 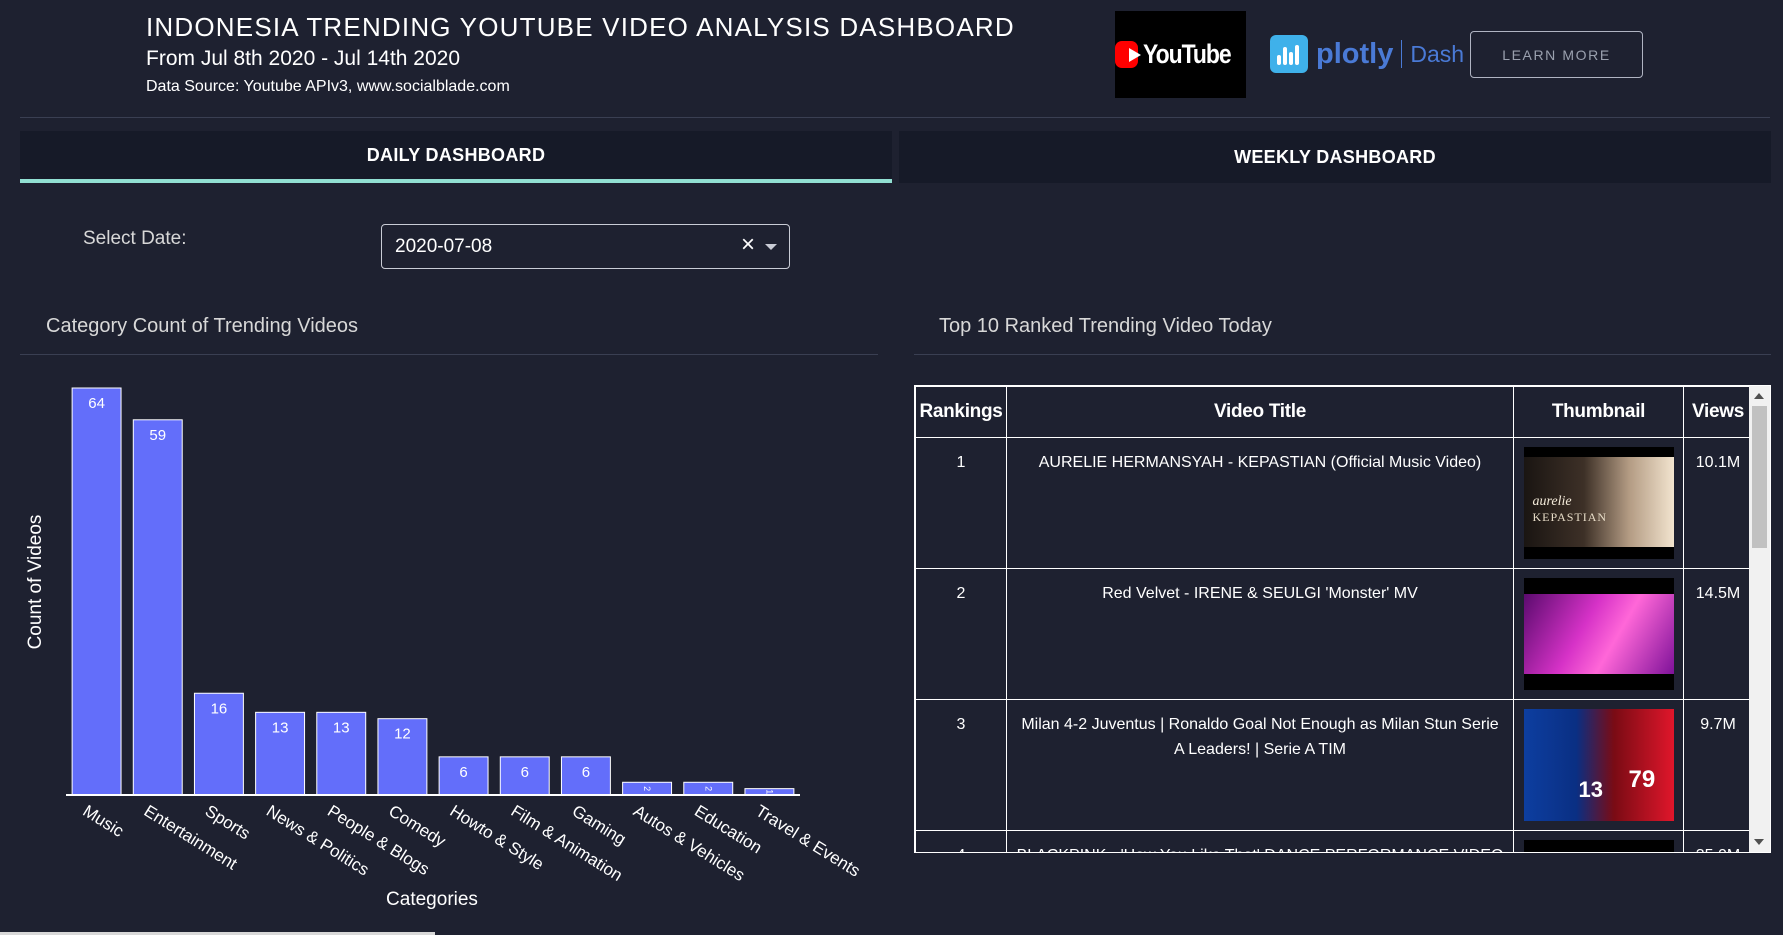 I want to click on date-dropdown-value: 2020-07-08, so click(x=444, y=246).